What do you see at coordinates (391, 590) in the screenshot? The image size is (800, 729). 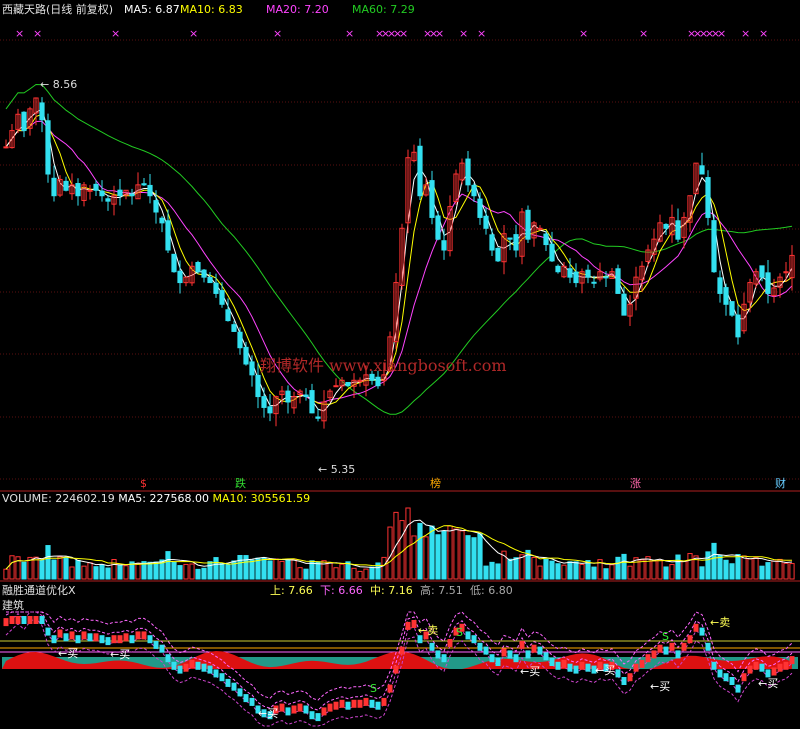 I see `indicator-values: 上: 7.66 下: 6.66 中: 7.16 高: 7.51 低: 6.80` at bounding box center [391, 590].